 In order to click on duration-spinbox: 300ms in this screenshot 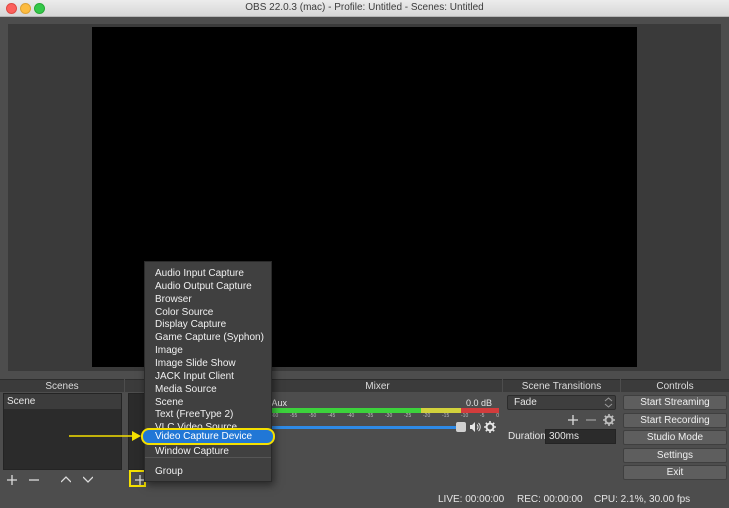, I will do `click(580, 436)`.